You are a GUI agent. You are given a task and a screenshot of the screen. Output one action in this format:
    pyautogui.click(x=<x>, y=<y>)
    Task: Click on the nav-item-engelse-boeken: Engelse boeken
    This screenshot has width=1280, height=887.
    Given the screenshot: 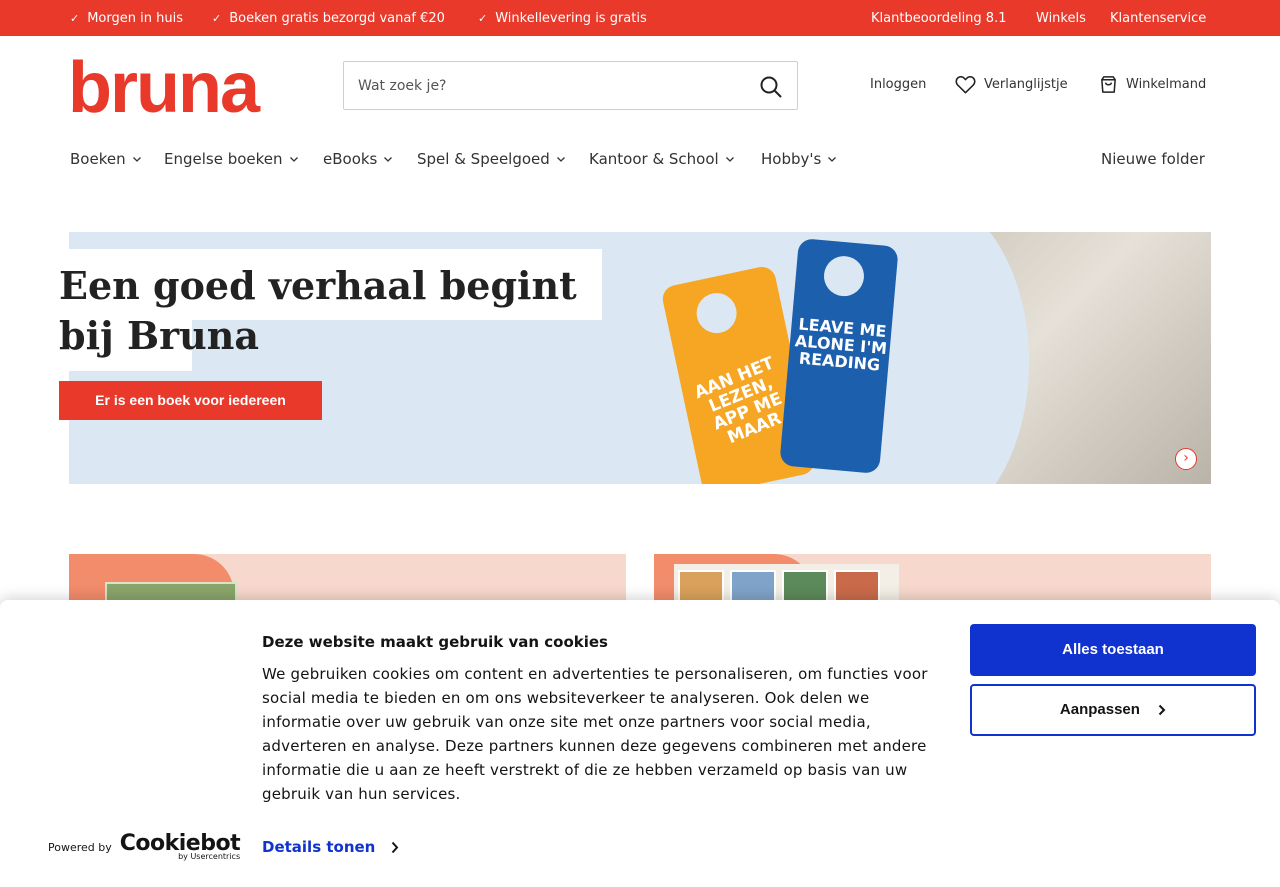 What is the action you would take?
    pyautogui.click(x=231, y=159)
    